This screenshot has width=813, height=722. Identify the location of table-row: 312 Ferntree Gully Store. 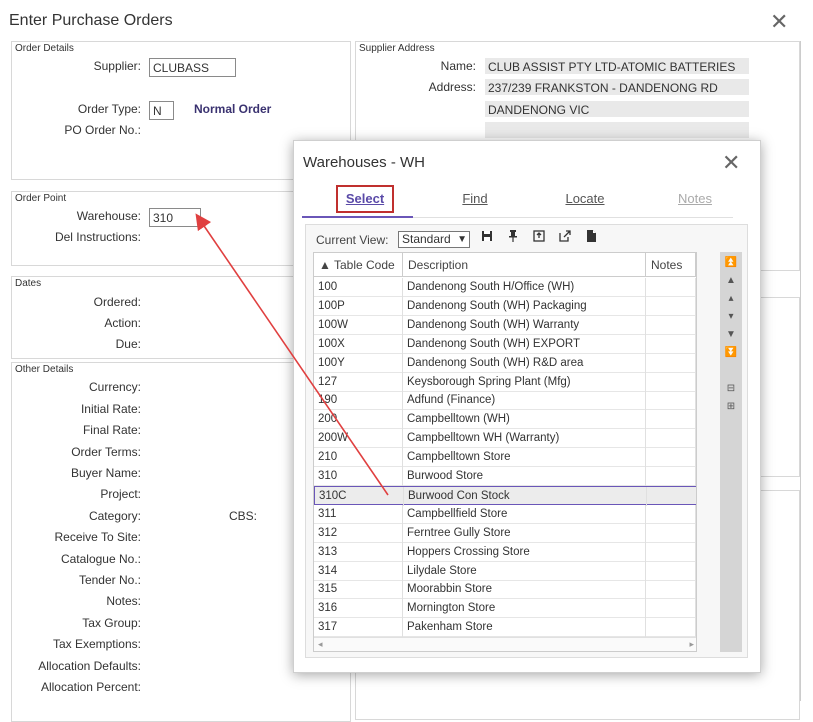
(505, 533).